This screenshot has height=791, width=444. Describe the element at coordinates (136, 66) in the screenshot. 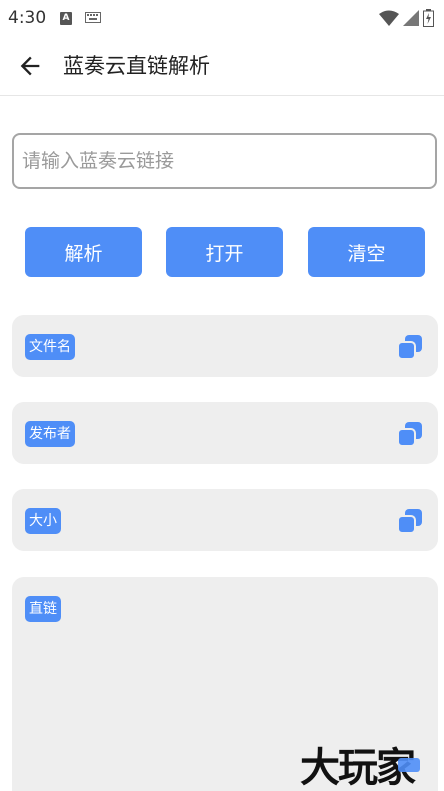

I see `page-title: 蓝奏云直链解析` at that location.